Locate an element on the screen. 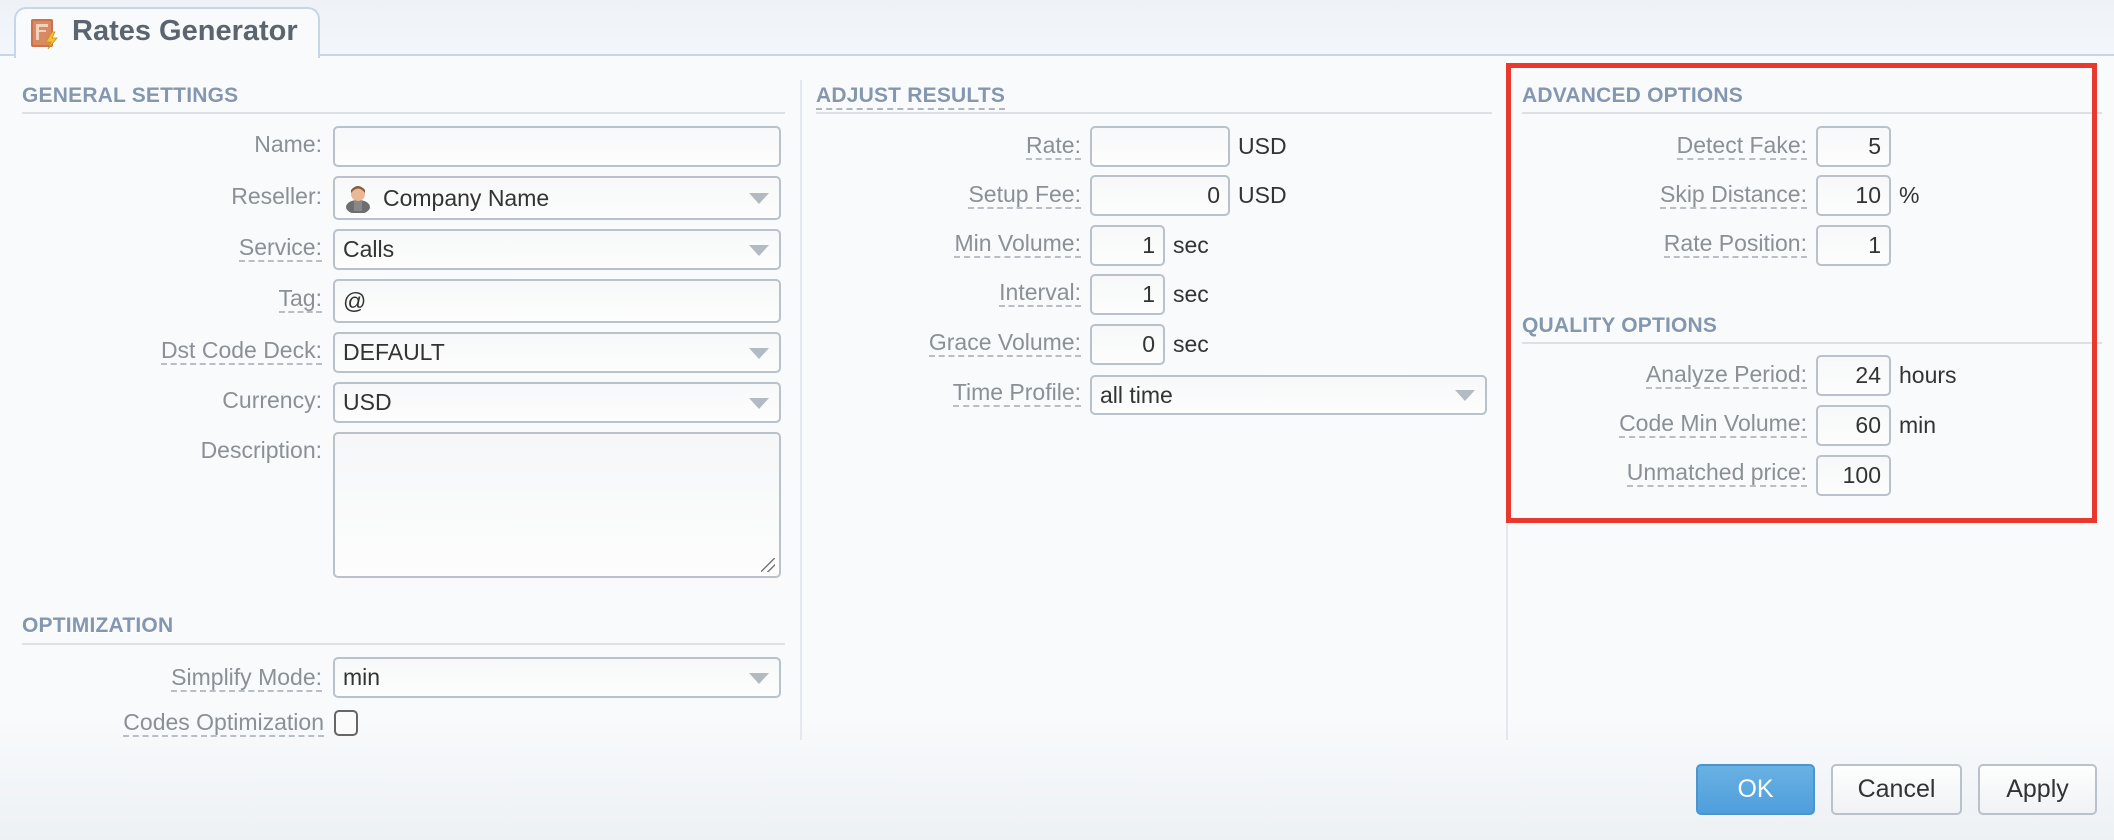 Image resolution: width=2114 pixels, height=840 pixels. description-textarea is located at coordinates (557, 505).